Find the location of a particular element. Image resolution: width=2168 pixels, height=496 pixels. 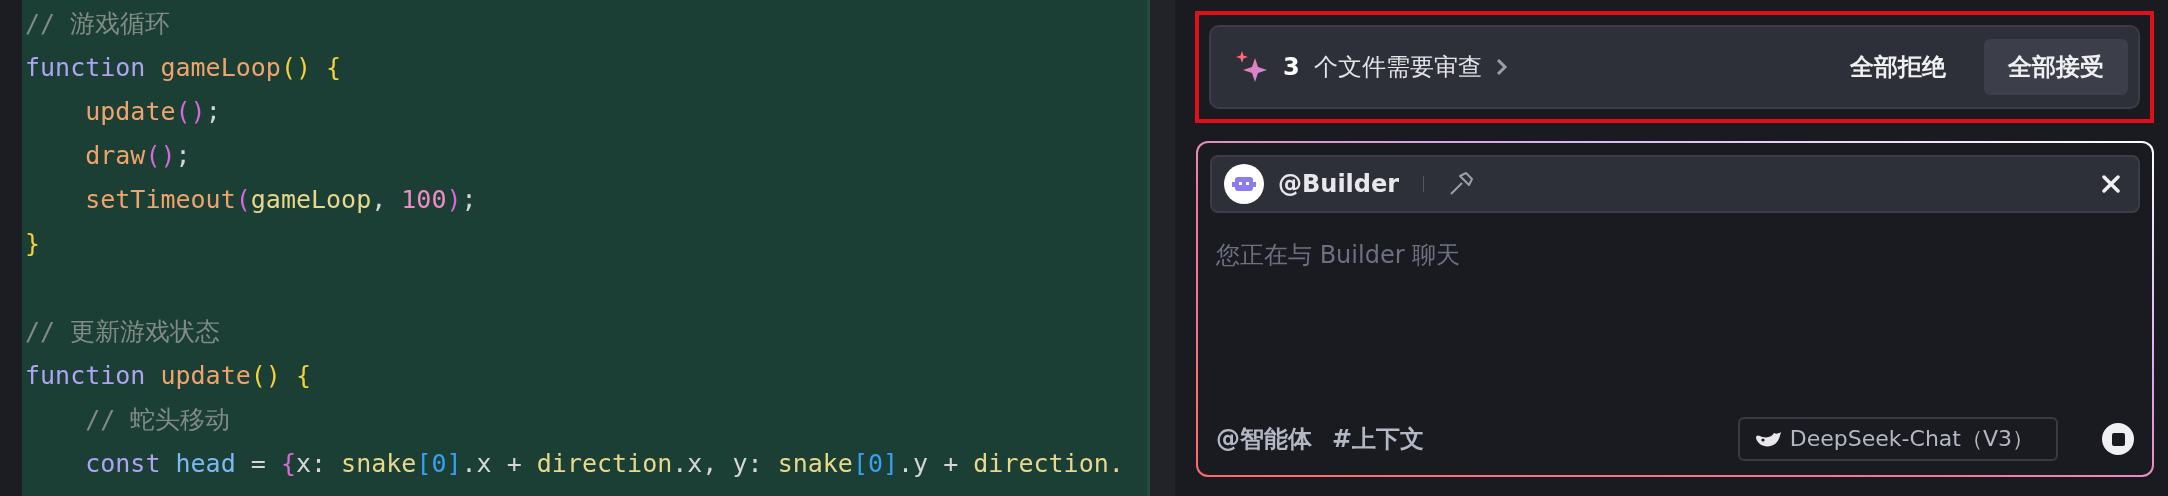

code-token: direction. is located at coordinates (1048, 464).